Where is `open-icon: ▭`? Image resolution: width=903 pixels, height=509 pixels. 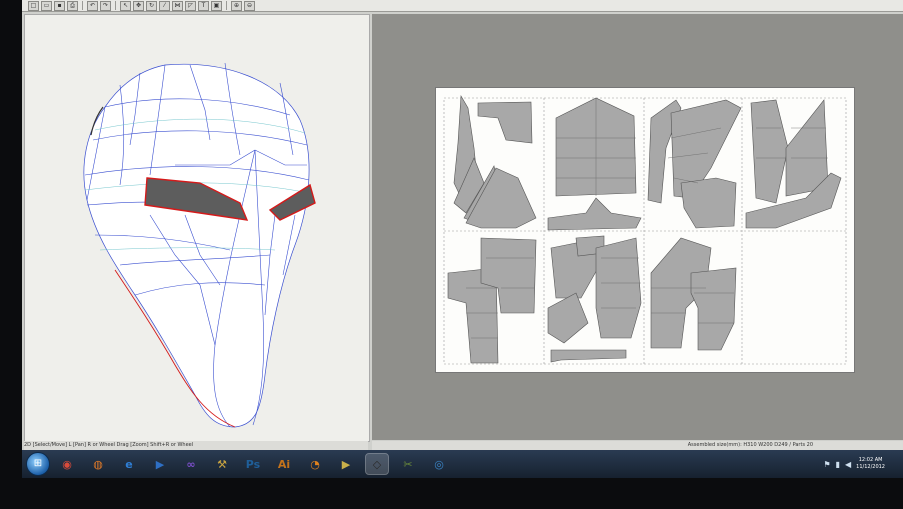
open-icon: ▭ is located at coordinates (46, 5).